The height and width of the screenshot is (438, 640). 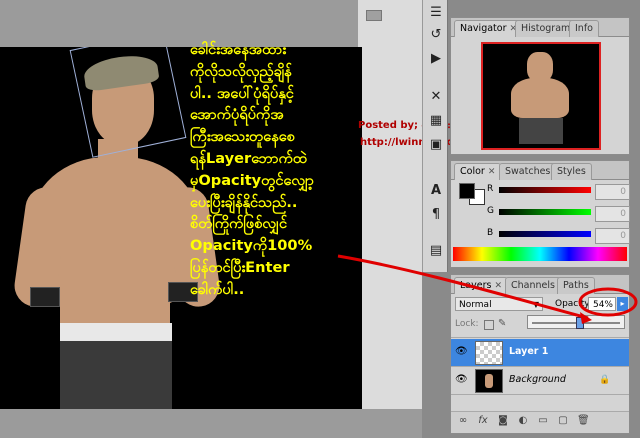 I want to click on annotation-arrowhead, so click(x=586, y=318).